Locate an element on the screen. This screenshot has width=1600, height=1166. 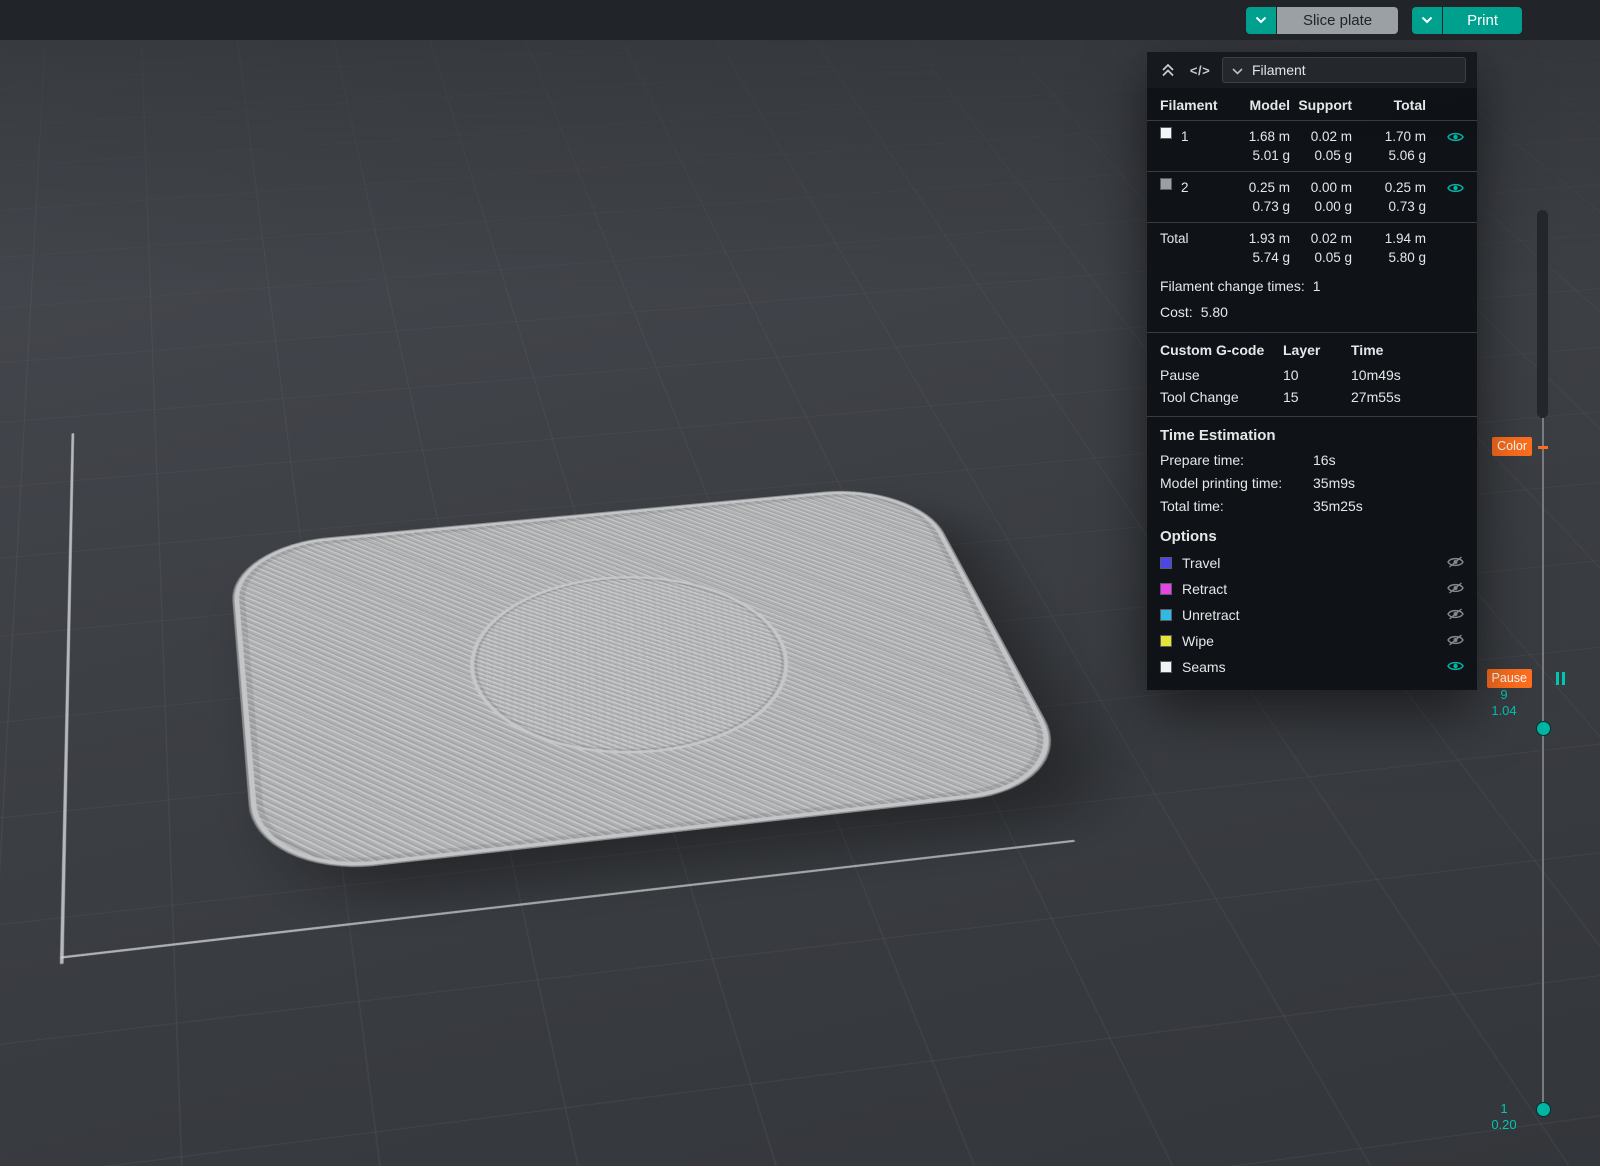
filament-id: 1 is located at coordinates (1185, 136).